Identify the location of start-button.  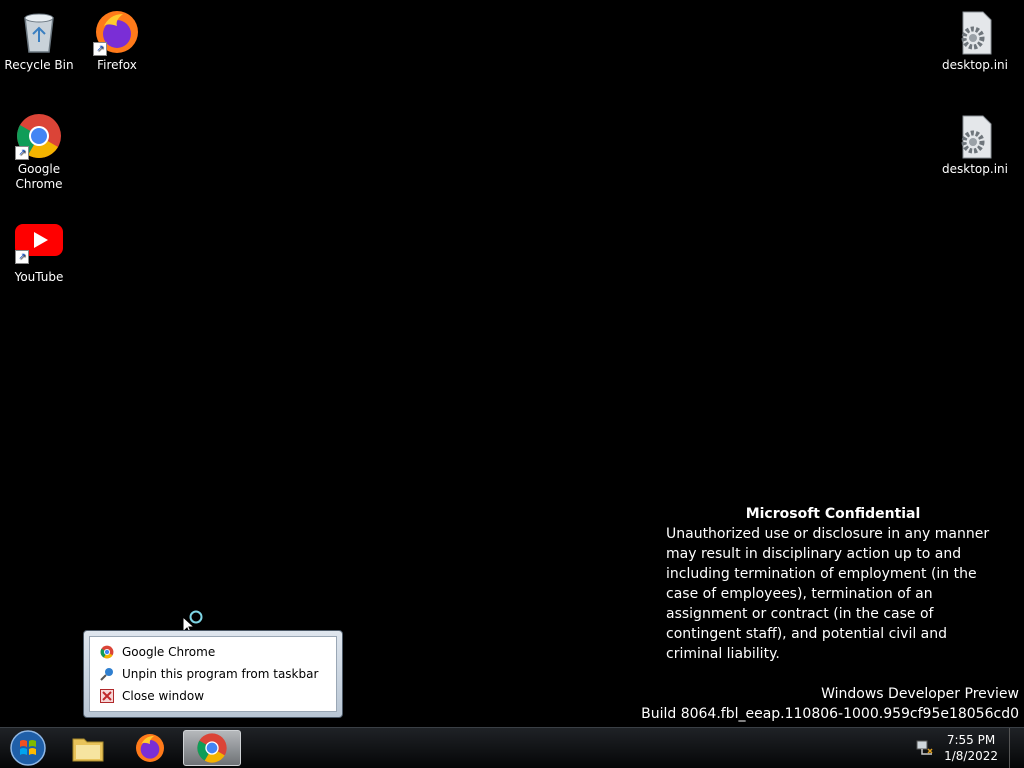
(28, 748).